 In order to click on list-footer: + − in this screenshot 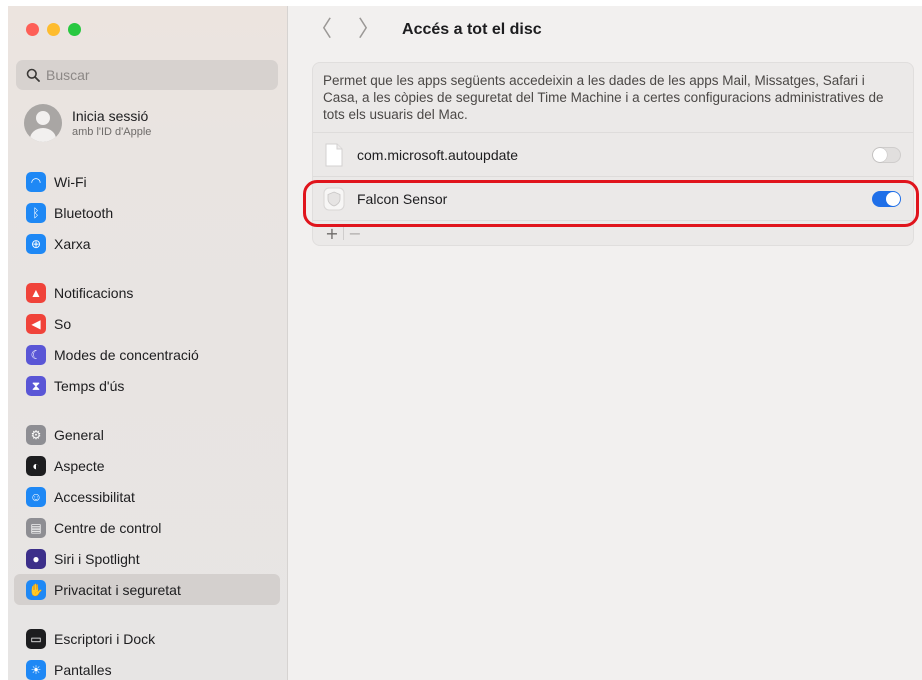, I will do `click(613, 233)`.